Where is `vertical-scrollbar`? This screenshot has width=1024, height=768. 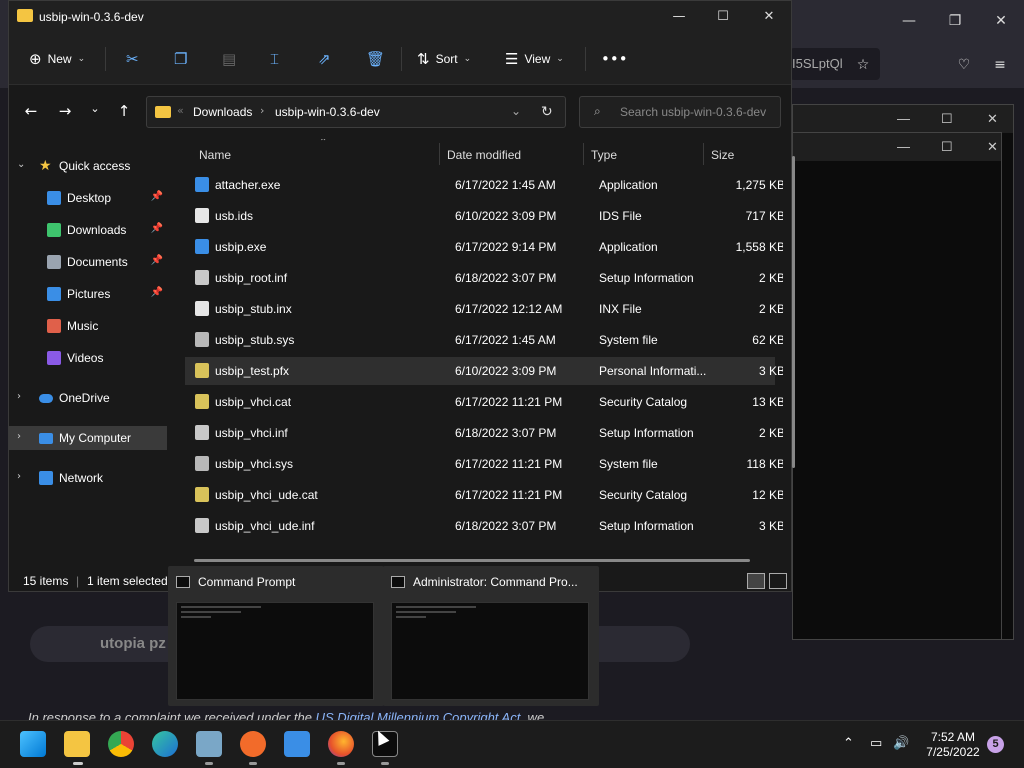 vertical-scrollbar is located at coordinates (793, 312).